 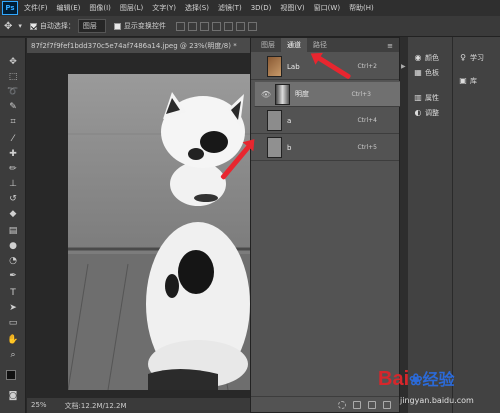 What do you see at coordinates (69, 8) in the screenshot?
I see `menu-edit: 编辑(E)` at bounding box center [69, 8].